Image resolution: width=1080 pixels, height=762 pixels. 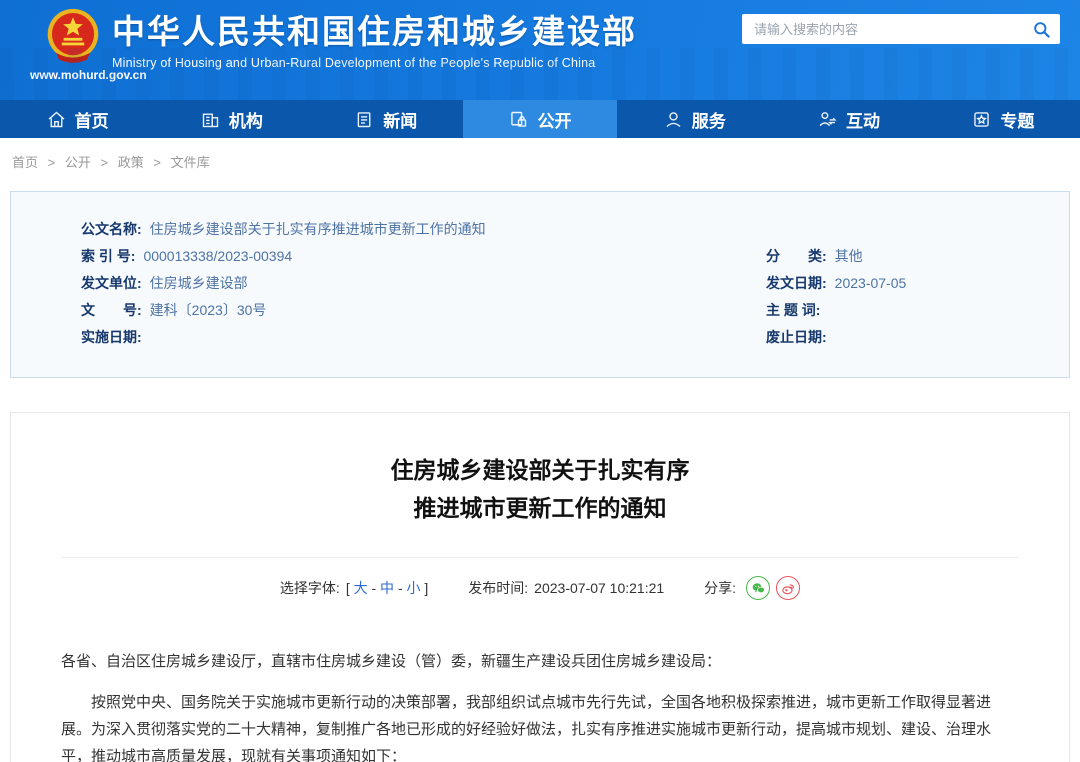 I want to click on nav-label: 公开, so click(x=554, y=121).